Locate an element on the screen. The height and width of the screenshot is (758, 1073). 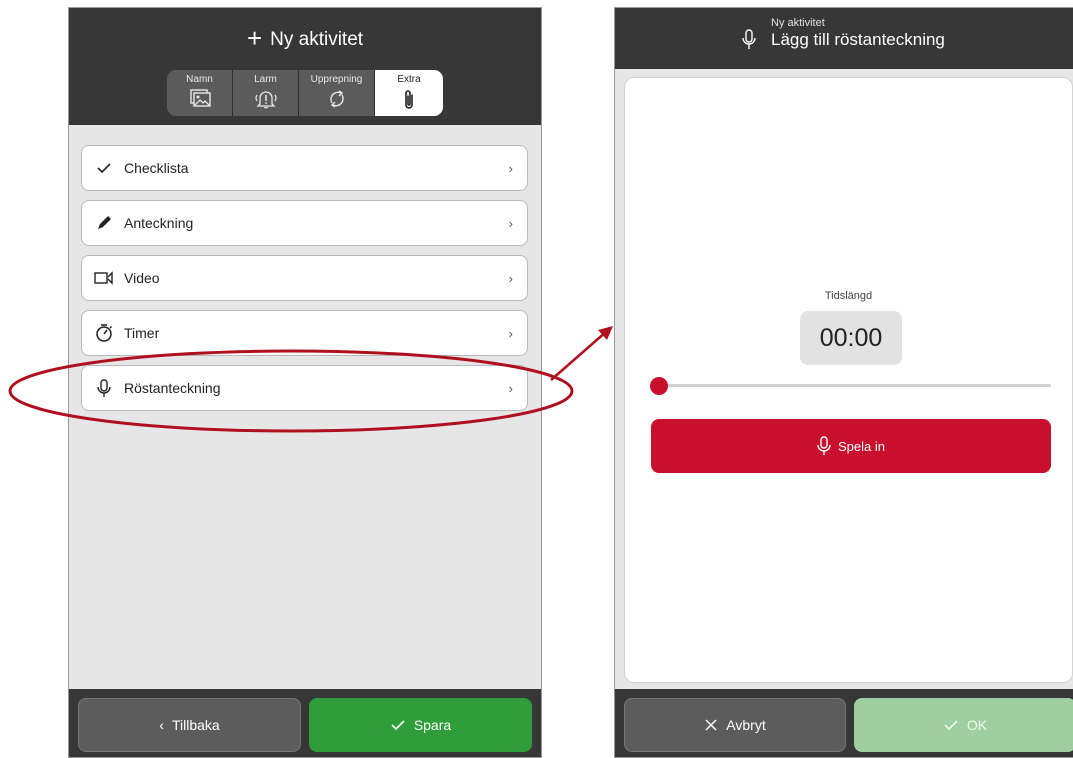
list-item-rostanteckning: Röstanteckning › is located at coordinates (304, 388).